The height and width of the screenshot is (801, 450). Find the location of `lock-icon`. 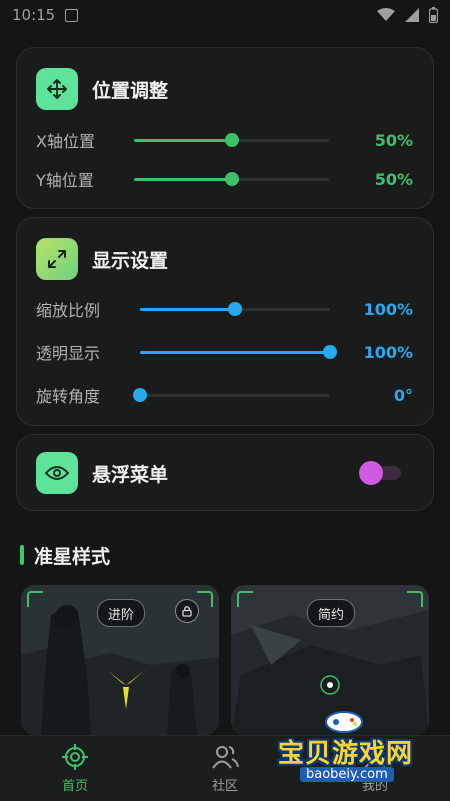

lock-icon is located at coordinates (187, 611).